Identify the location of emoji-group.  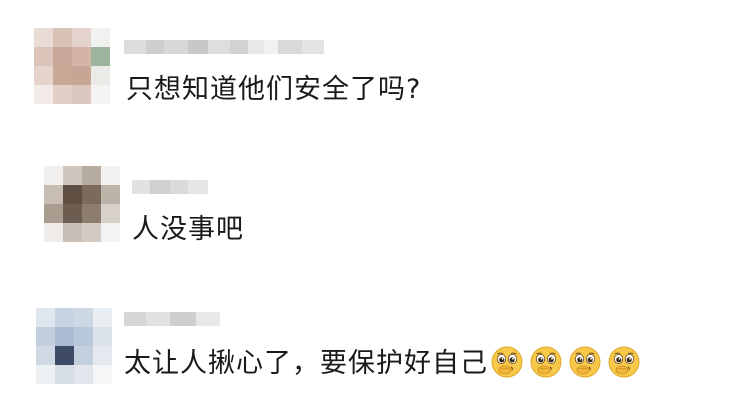
(565, 362).